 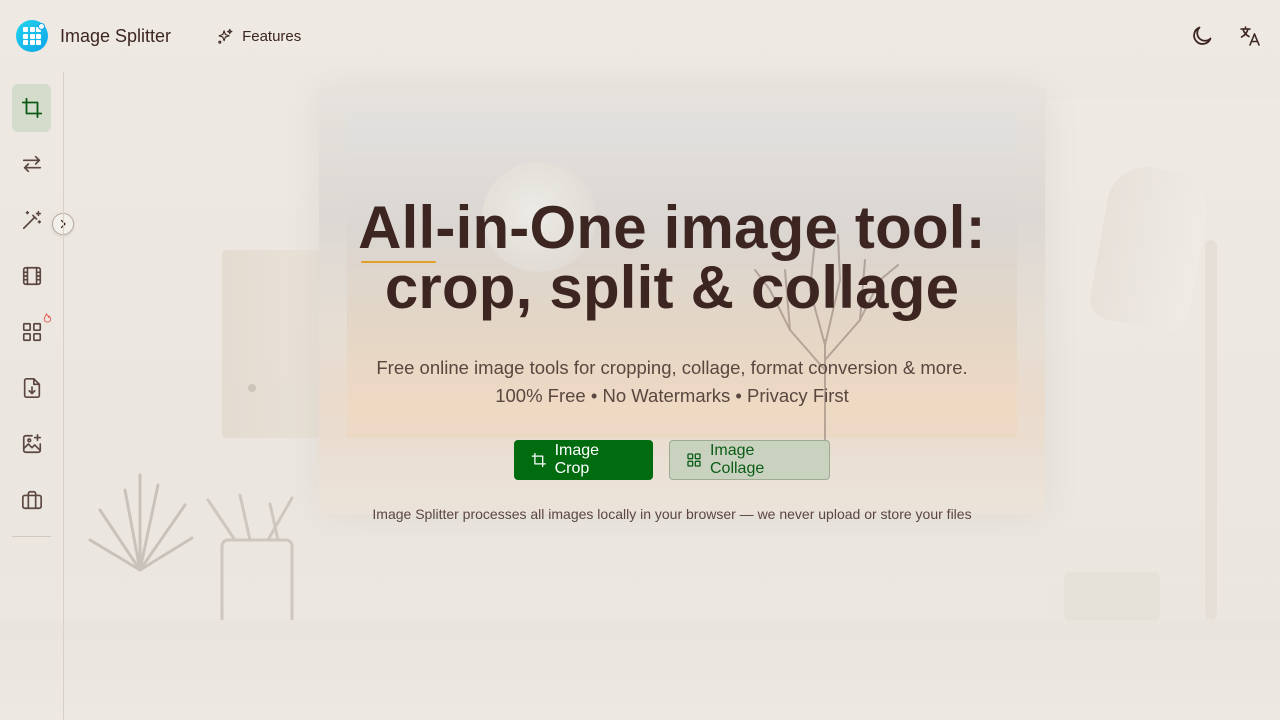 What do you see at coordinates (32, 36) in the screenshot?
I see `app-logo` at bounding box center [32, 36].